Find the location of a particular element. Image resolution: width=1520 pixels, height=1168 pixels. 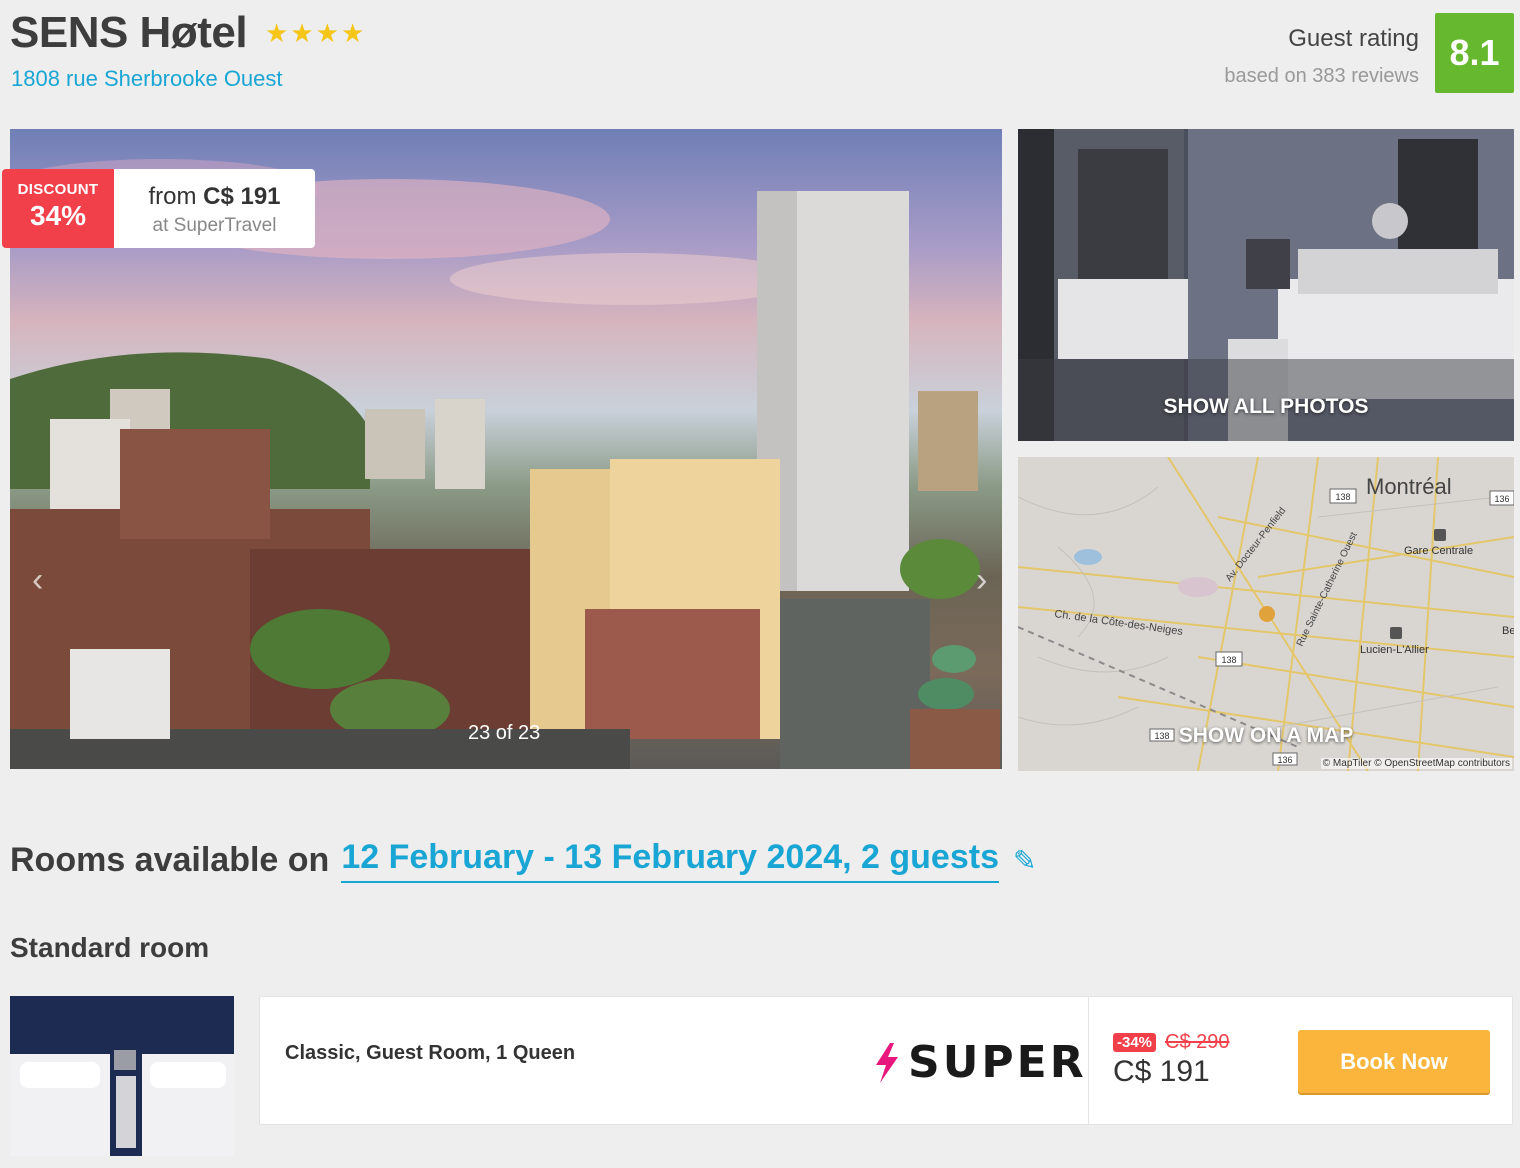

lightning-icon is located at coordinates (887, 1062).